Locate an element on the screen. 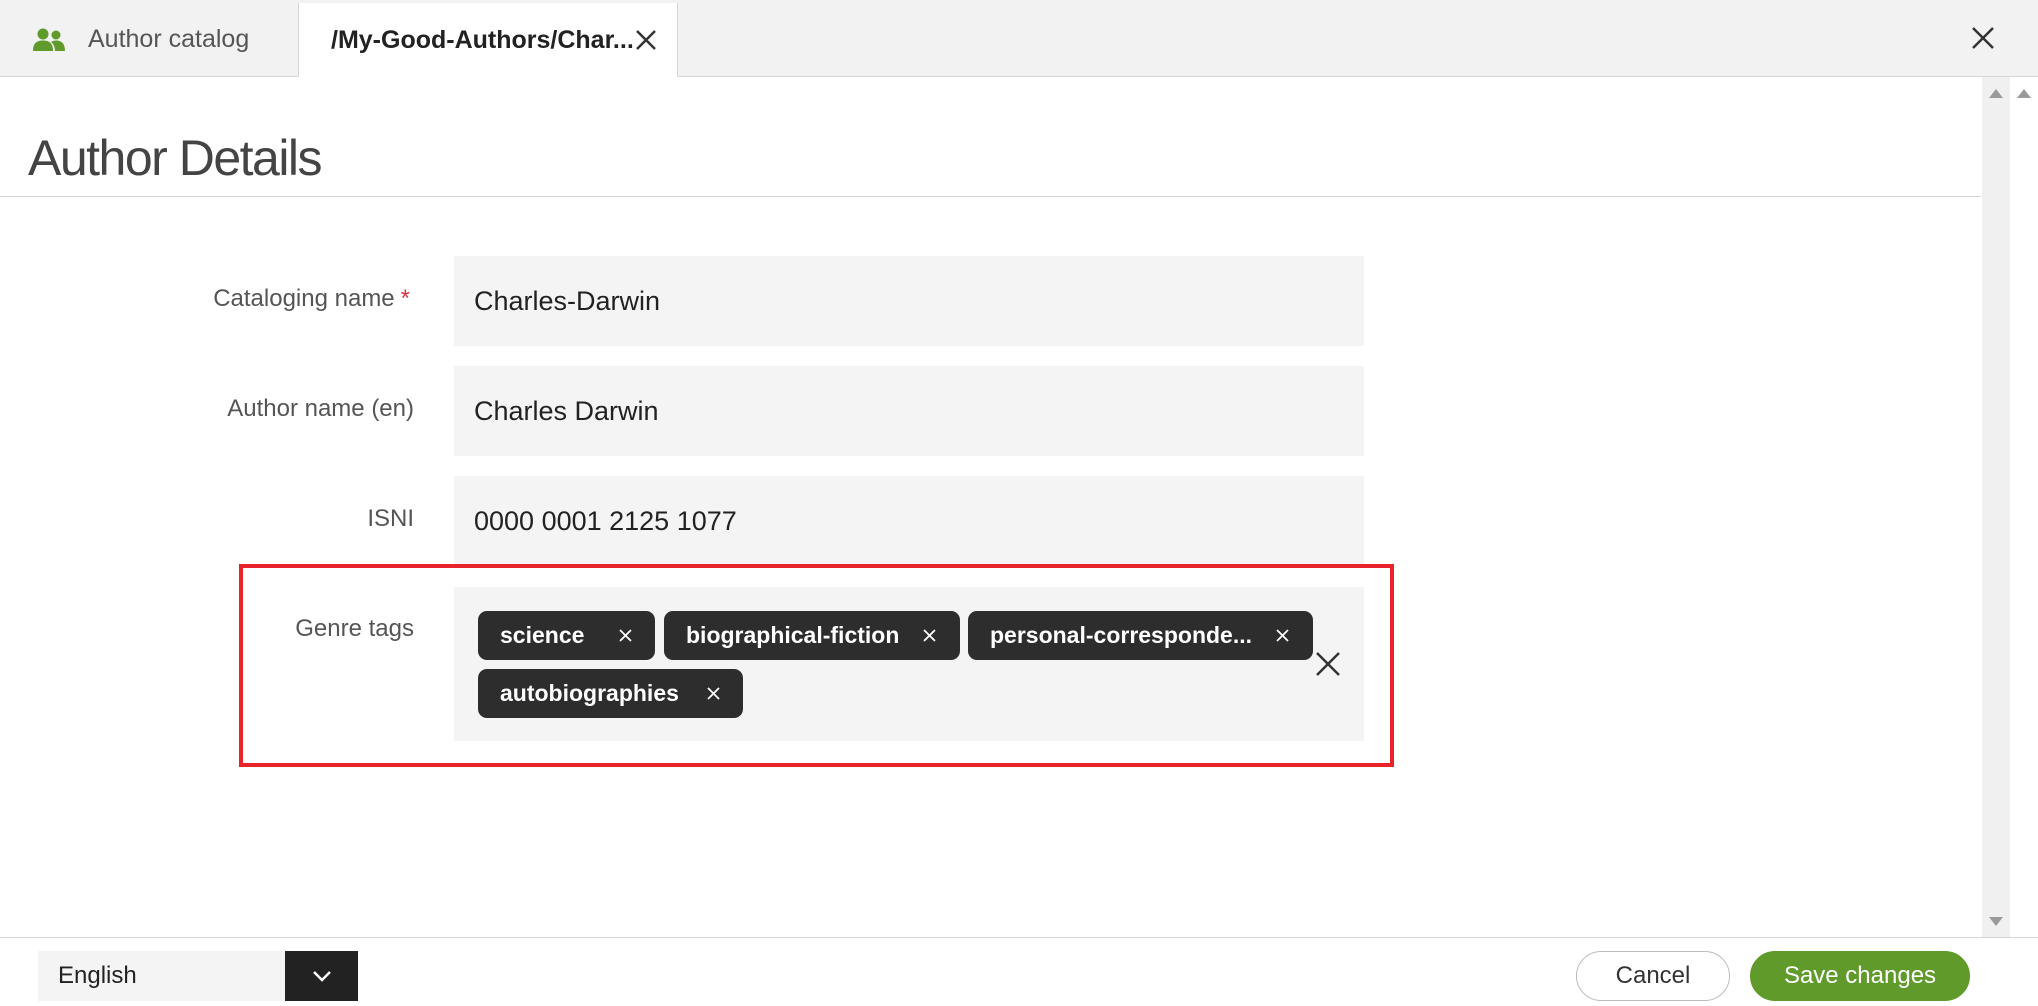 This screenshot has width=2038, height=1006. scroll-down-icon is located at coordinates (1996, 921).